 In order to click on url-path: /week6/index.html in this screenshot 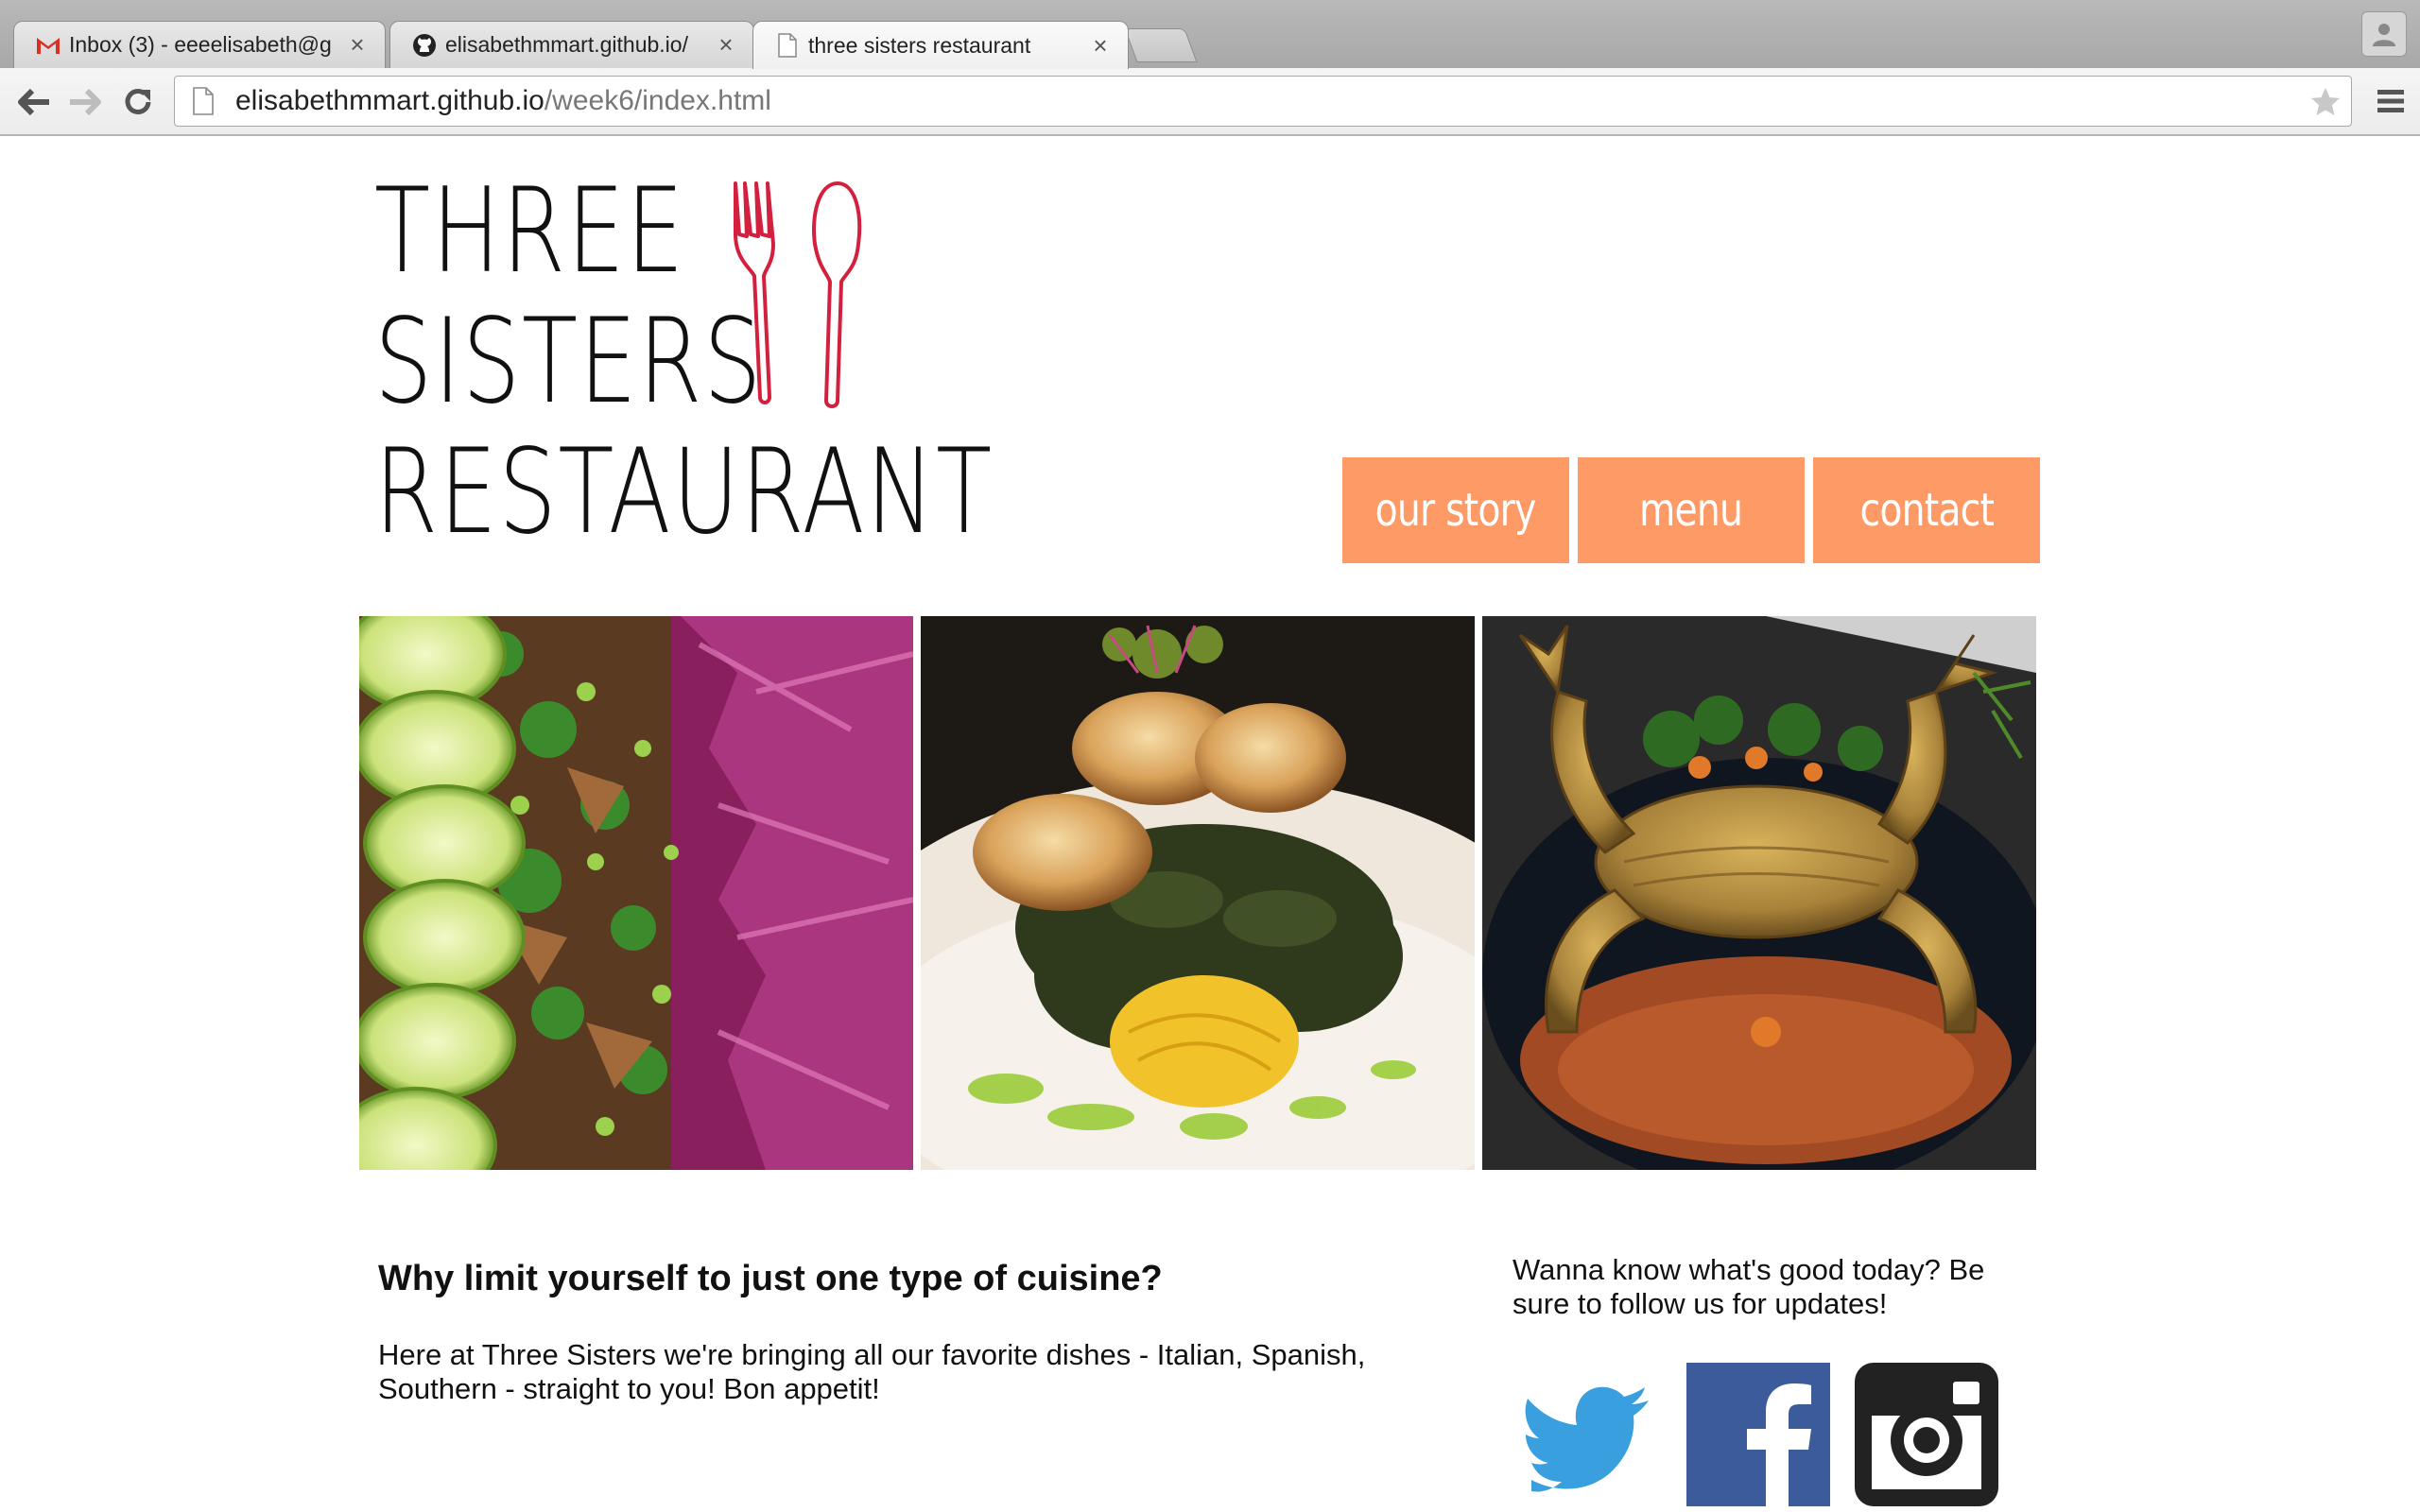, I will do `click(657, 100)`.